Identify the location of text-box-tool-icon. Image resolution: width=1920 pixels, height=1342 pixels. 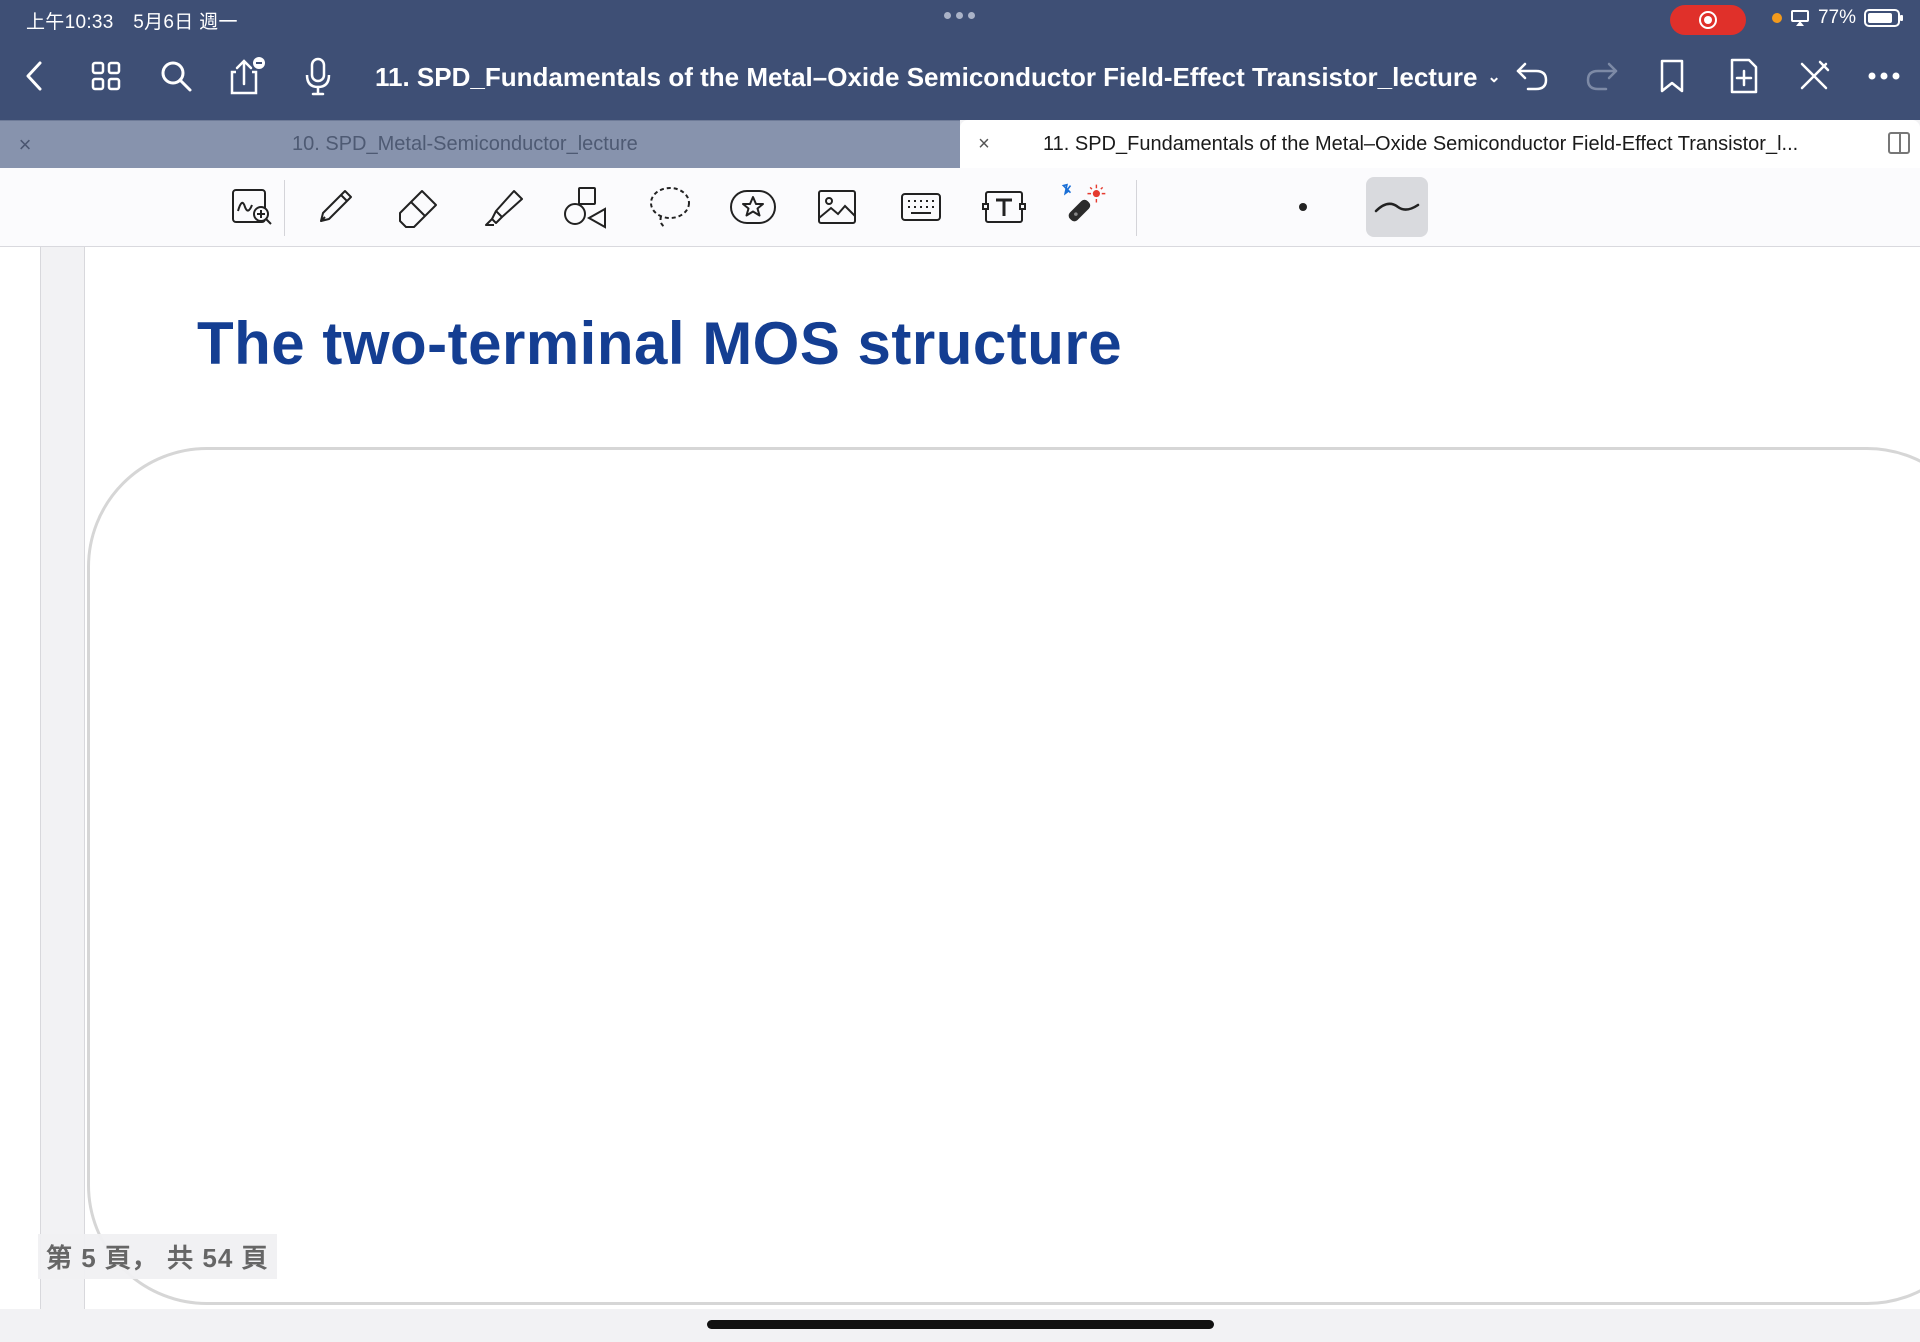
(1004, 207).